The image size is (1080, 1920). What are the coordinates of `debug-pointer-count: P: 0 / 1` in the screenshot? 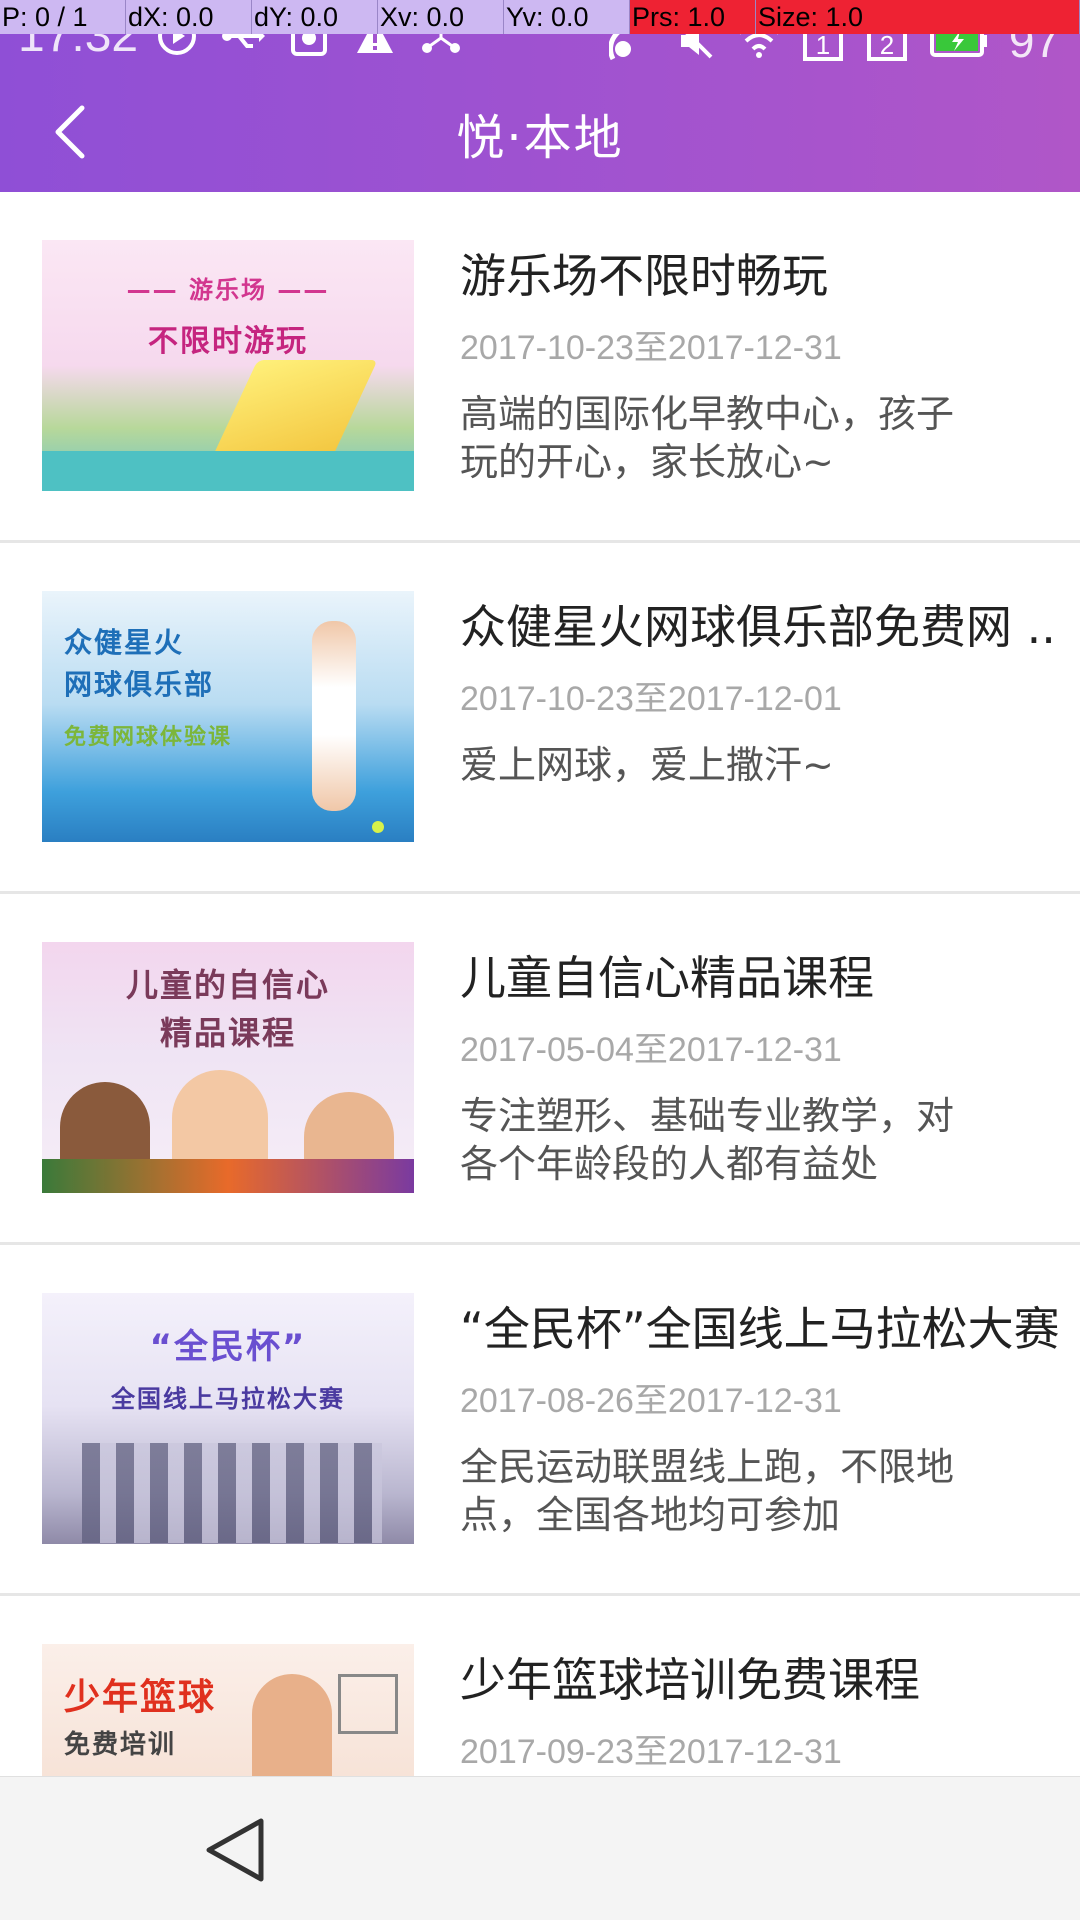 It's located at (63, 17).